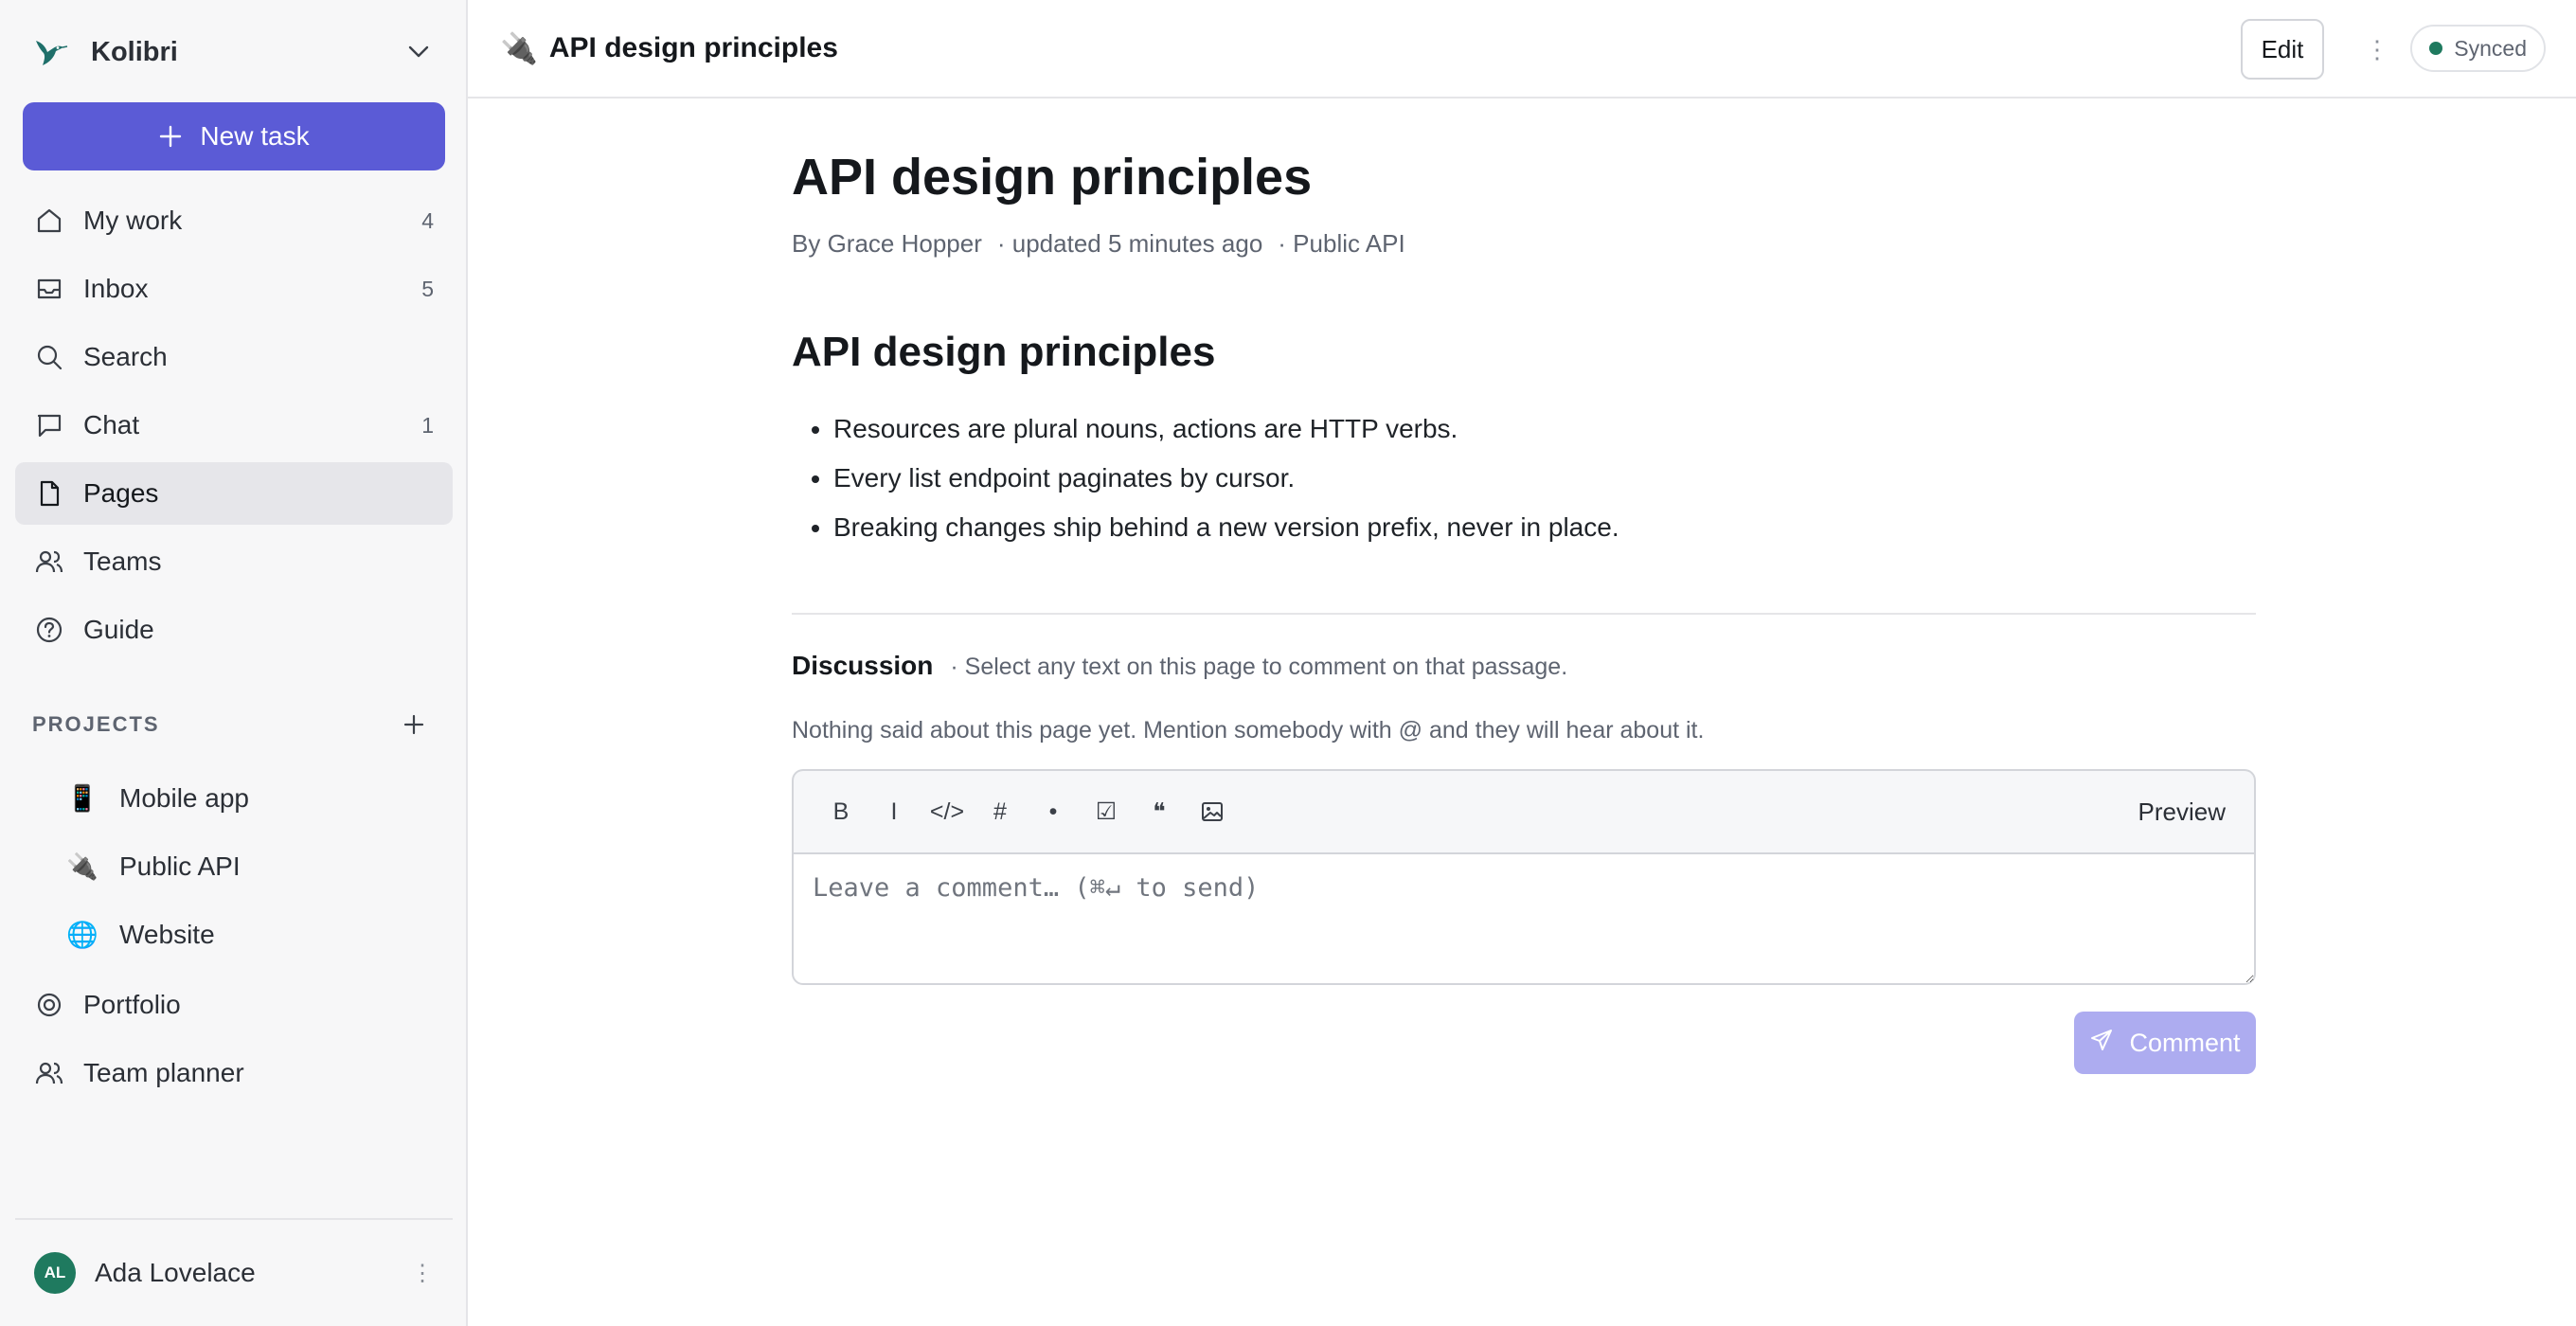 Image resolution: width=2576 pixels, height=1326 pixels. I want to click on secondary-nav: Portfolio Team planner, so click(234, 1042).